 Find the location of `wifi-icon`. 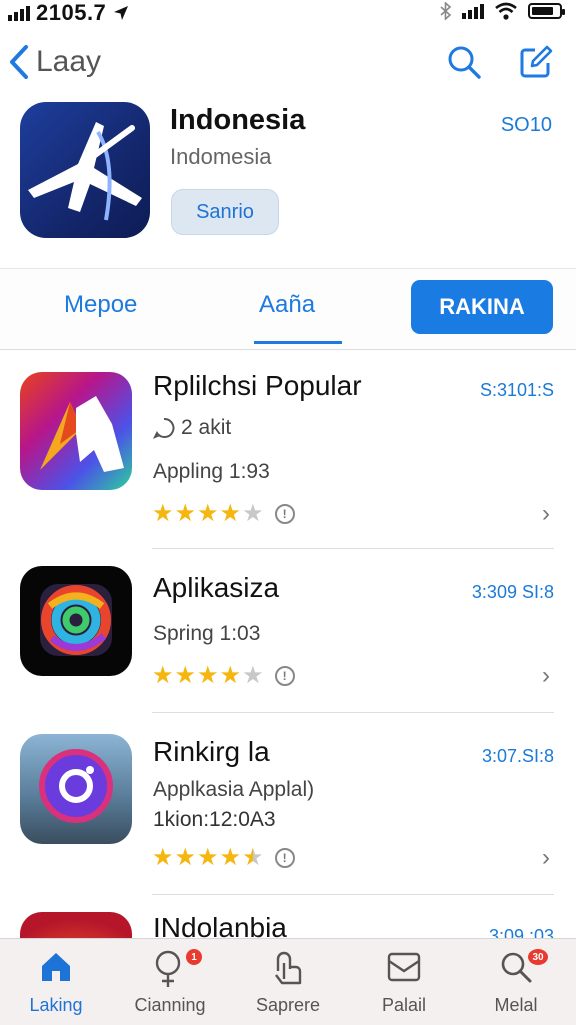

wifi-icon is located at coordinates (506, 11).